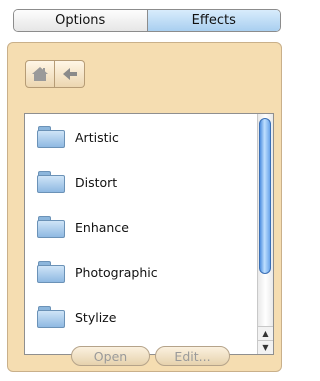  What do you see at coordinates (139, 317) in the screenshot?
I see `list-item: Stylize` at bounding box center [139, 317].